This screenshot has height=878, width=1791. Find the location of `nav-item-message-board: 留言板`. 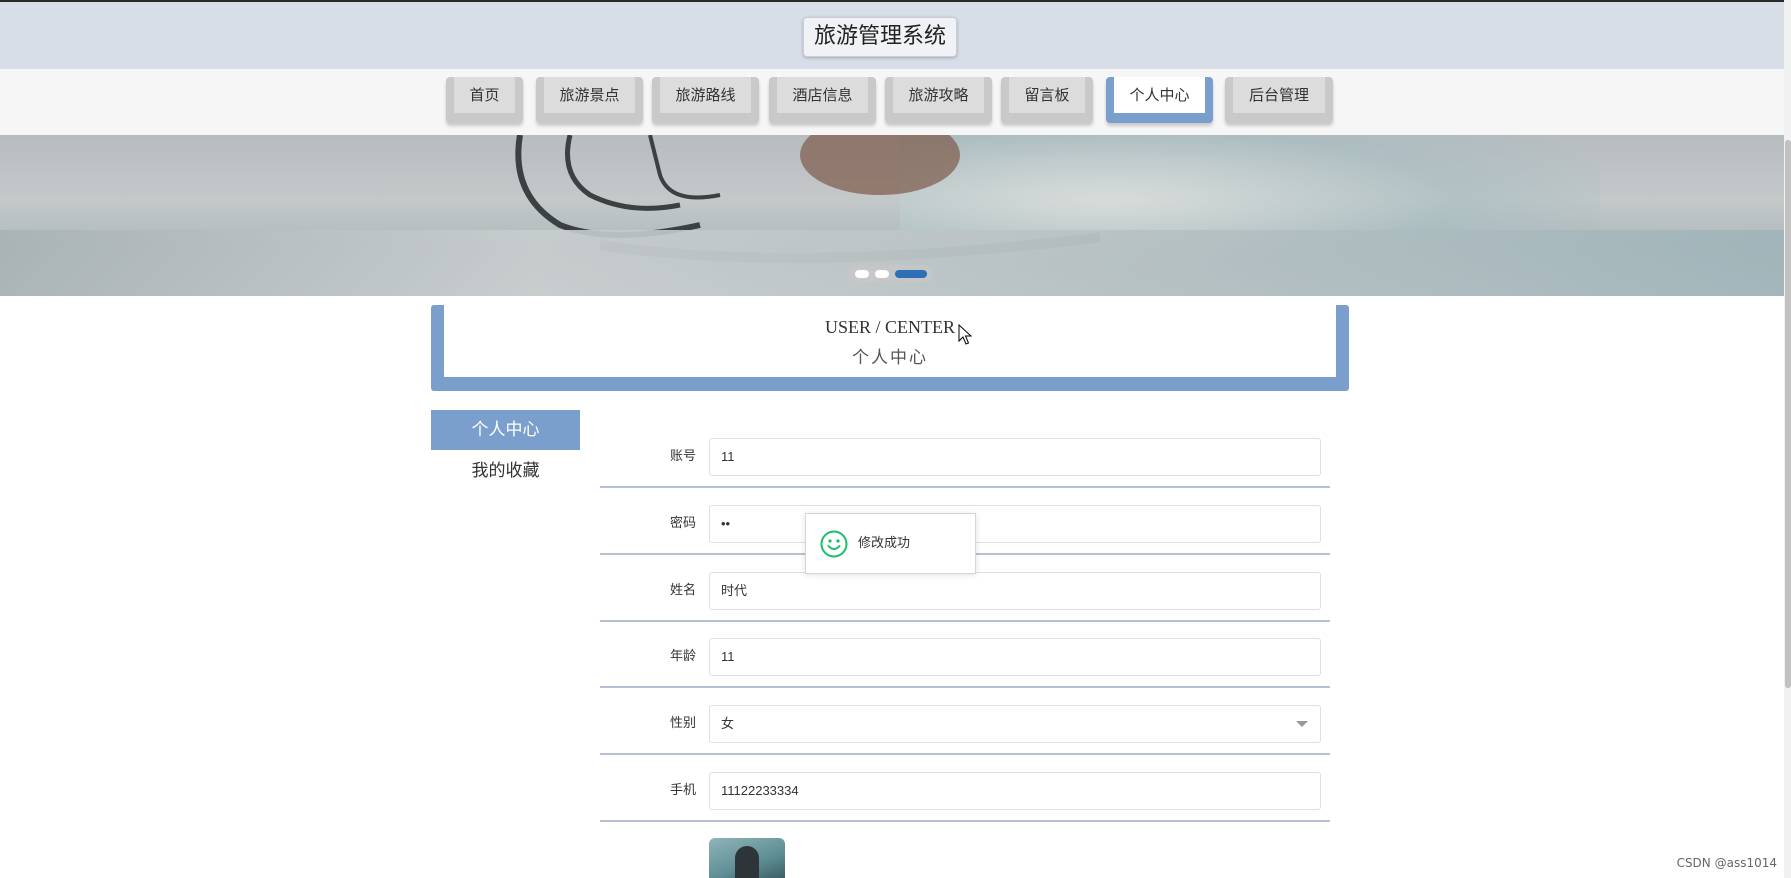

nav-item-message-board: 留言板 is located at coordinates (1047, 100).